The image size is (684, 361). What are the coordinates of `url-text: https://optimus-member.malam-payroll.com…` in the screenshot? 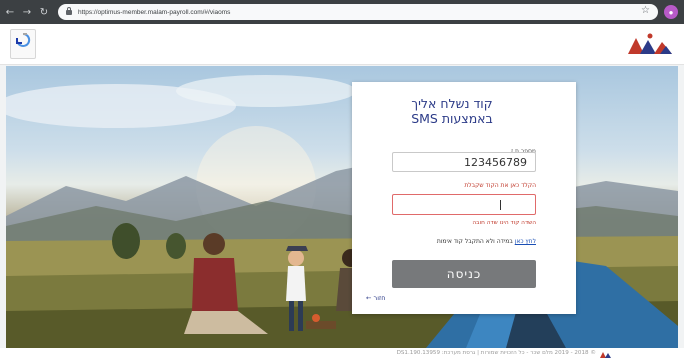 It's located at (154, 12).